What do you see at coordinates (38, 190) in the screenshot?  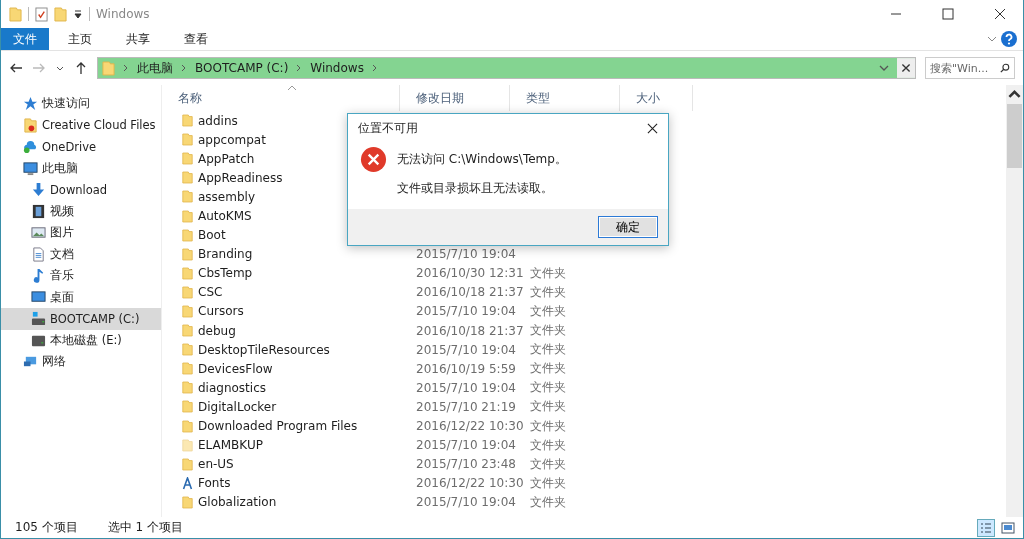 I see `down-arrow-icon` at bounding box center [38, 190].